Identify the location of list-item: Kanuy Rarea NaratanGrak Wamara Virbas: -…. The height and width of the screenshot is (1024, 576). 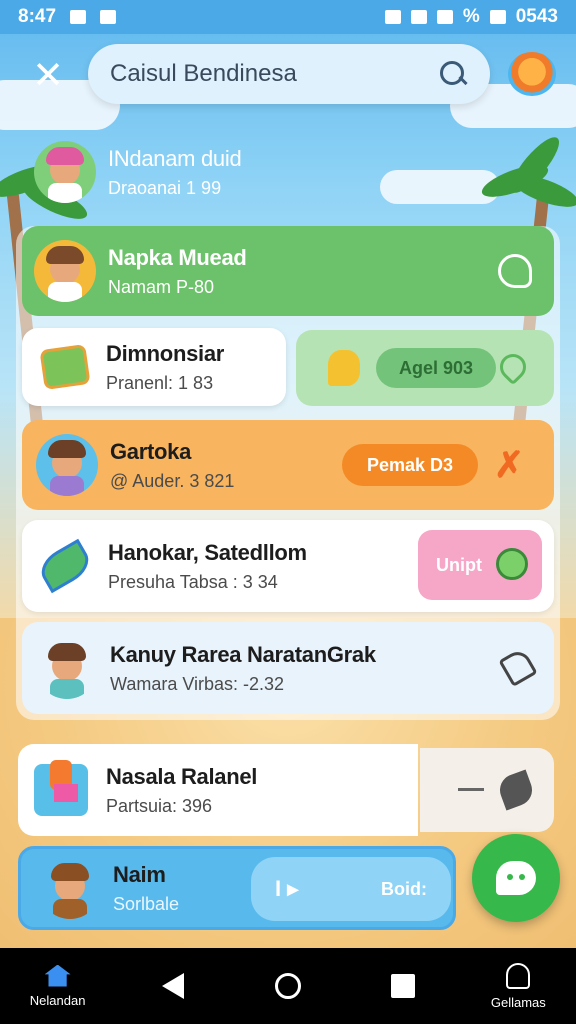
(288, 668).